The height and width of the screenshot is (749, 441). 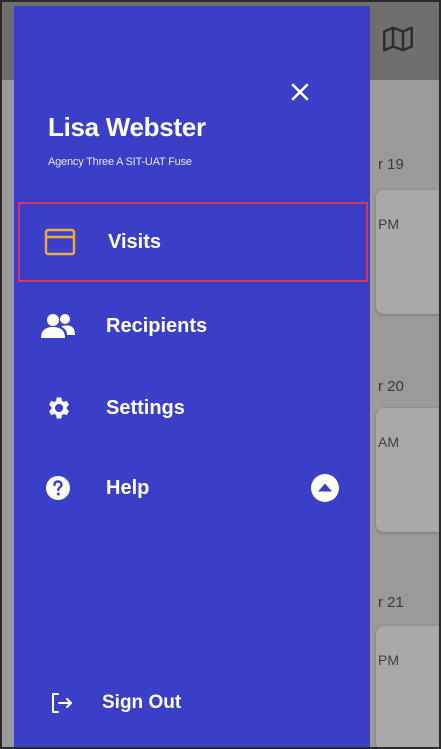 What do you see at coordinates (398, 39) in the screenshot?
I see `map-icon` at bounding box center [398, 39].